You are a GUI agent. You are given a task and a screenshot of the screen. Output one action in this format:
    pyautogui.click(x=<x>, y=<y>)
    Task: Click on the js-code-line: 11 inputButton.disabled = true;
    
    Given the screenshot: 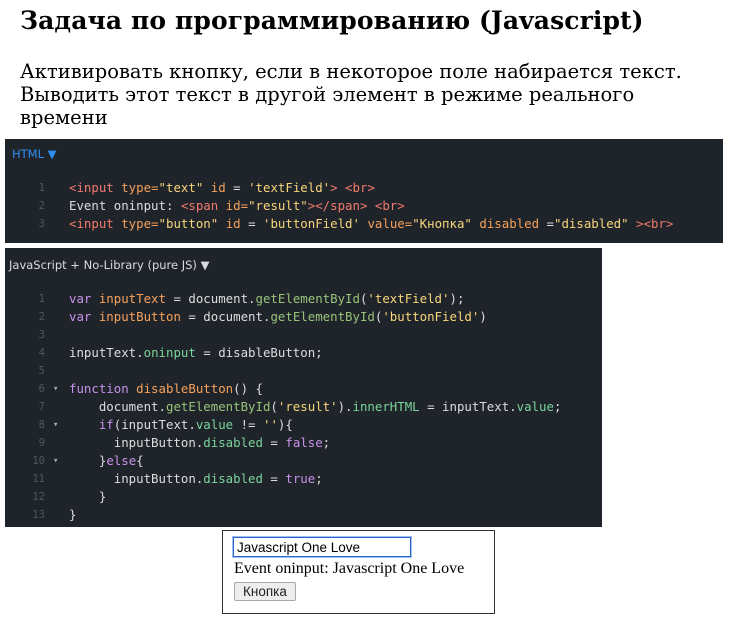 What is the action you would take?
    pyautogui.click(x=303, y=479)
    